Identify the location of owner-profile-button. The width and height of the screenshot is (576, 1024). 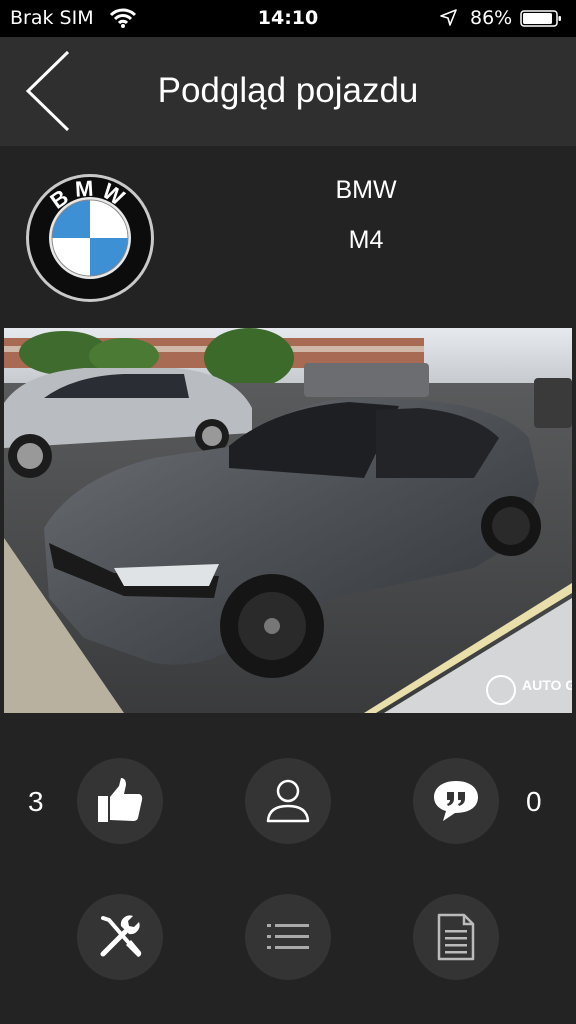
(288, 801).